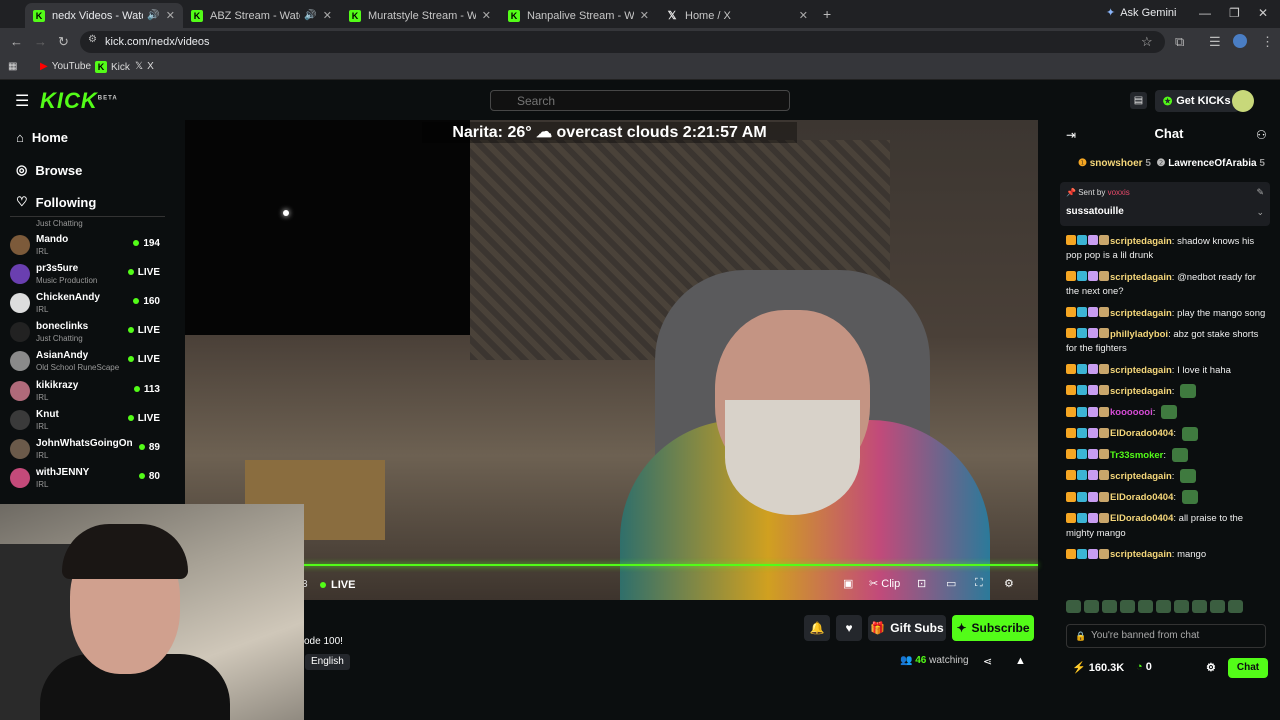 This screenshot has height=720, width=1280. Describe the element at coordinates (1211, 667) in the screenshot. I see `chat-settings-icon: ⚙` at that location.